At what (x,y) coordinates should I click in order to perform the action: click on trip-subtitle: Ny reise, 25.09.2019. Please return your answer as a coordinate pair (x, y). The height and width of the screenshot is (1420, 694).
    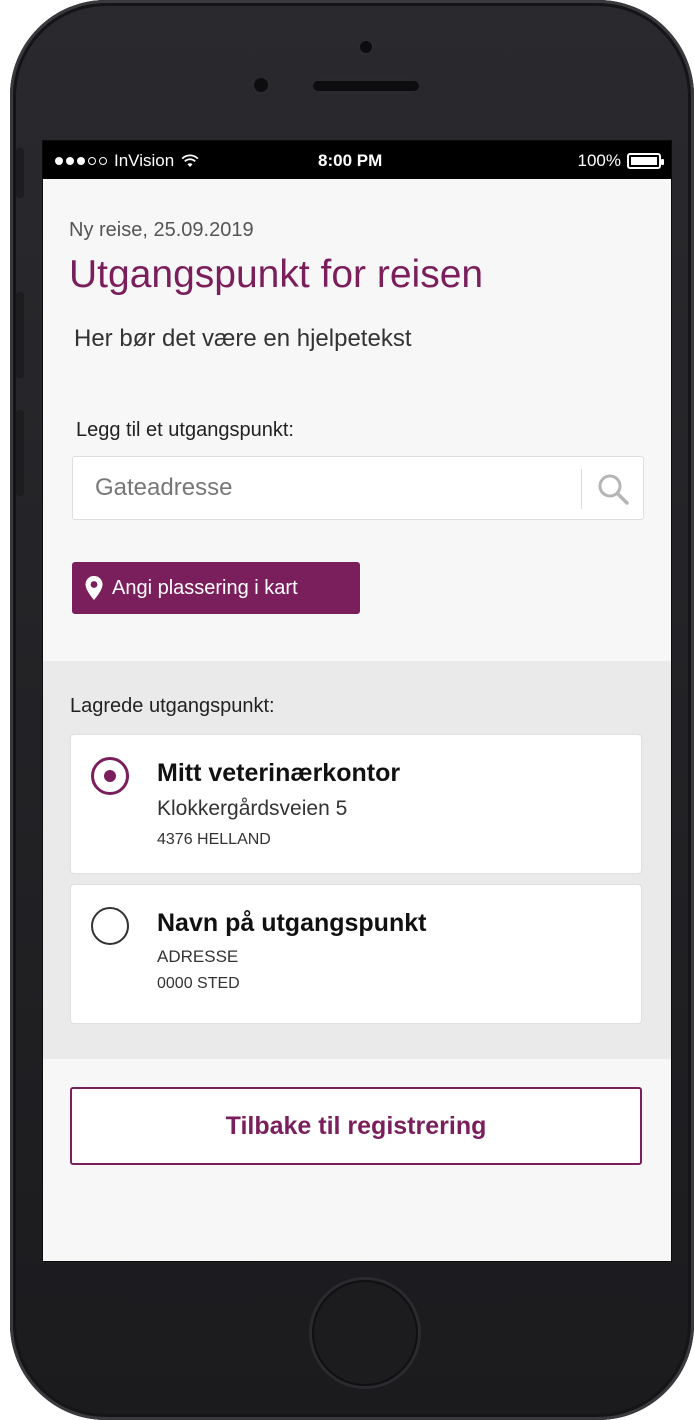
    Looking at the image, I should click on (161, 230).